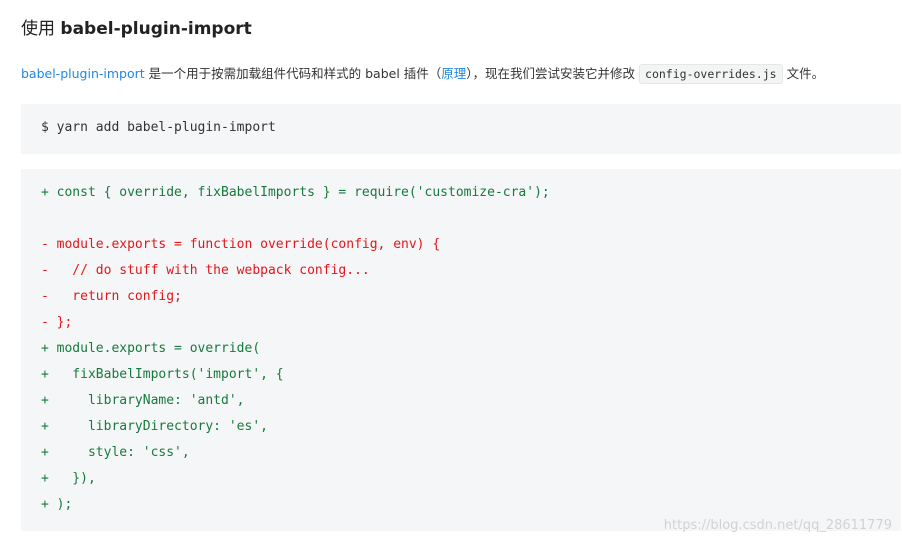 The width and height of the screenshot is (902, 546). What do you see at coordinates (143, 400) in the screenshot?
I see `diff-line-added: + libraryName: 'antd',` at bounding box center [143, 400].